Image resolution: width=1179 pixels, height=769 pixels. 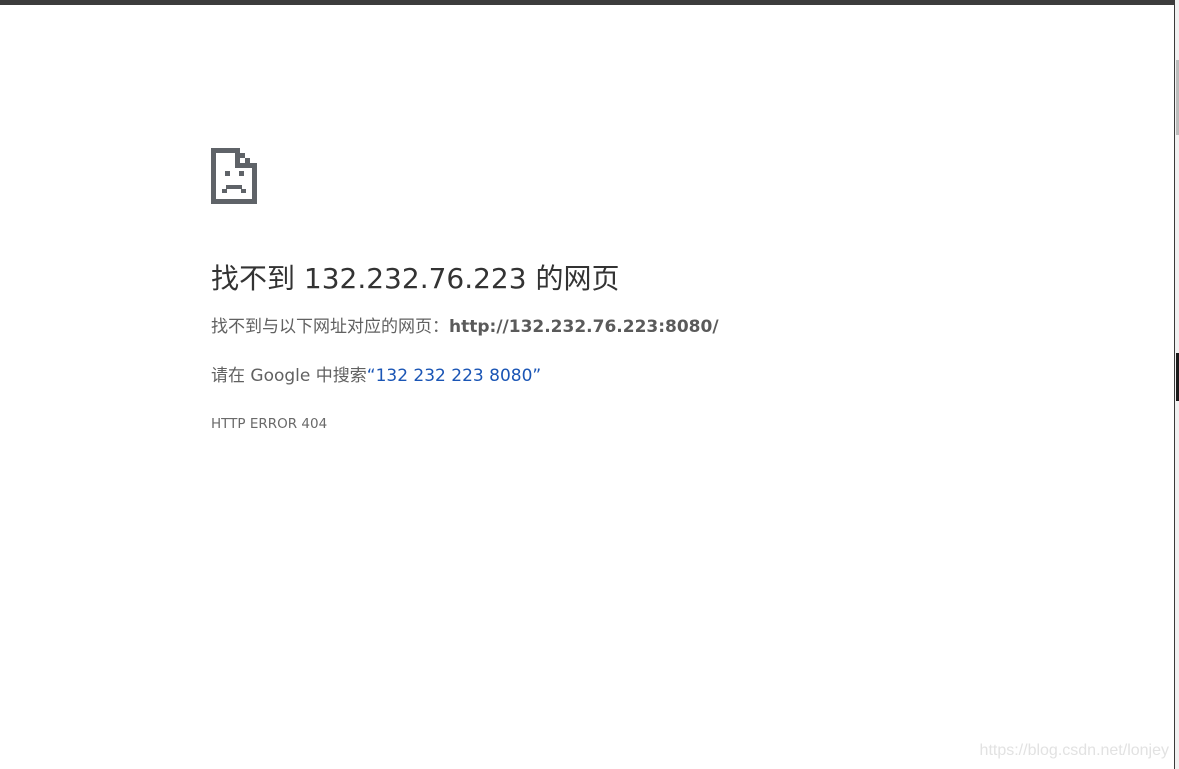 I want to click on watermark: https://blog.csdn.net/lonjey, so click(x=1074, y=750).